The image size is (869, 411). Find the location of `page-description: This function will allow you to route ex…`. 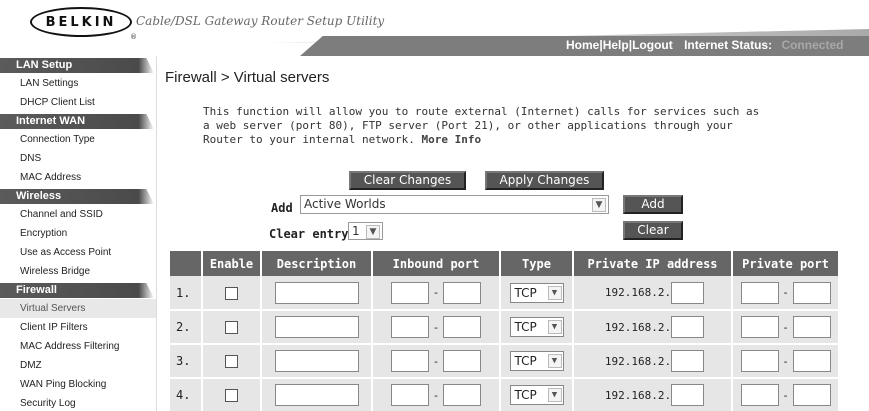

page-description: This function will allow you to route ex… is located at coordinates (483, 126).